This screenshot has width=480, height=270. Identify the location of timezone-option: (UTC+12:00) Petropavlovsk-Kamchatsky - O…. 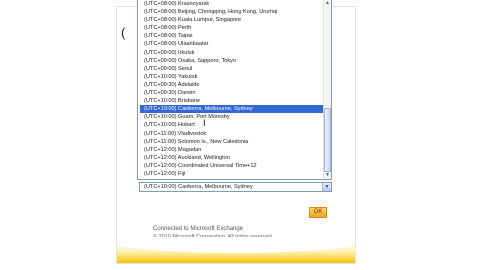
(231, 178).